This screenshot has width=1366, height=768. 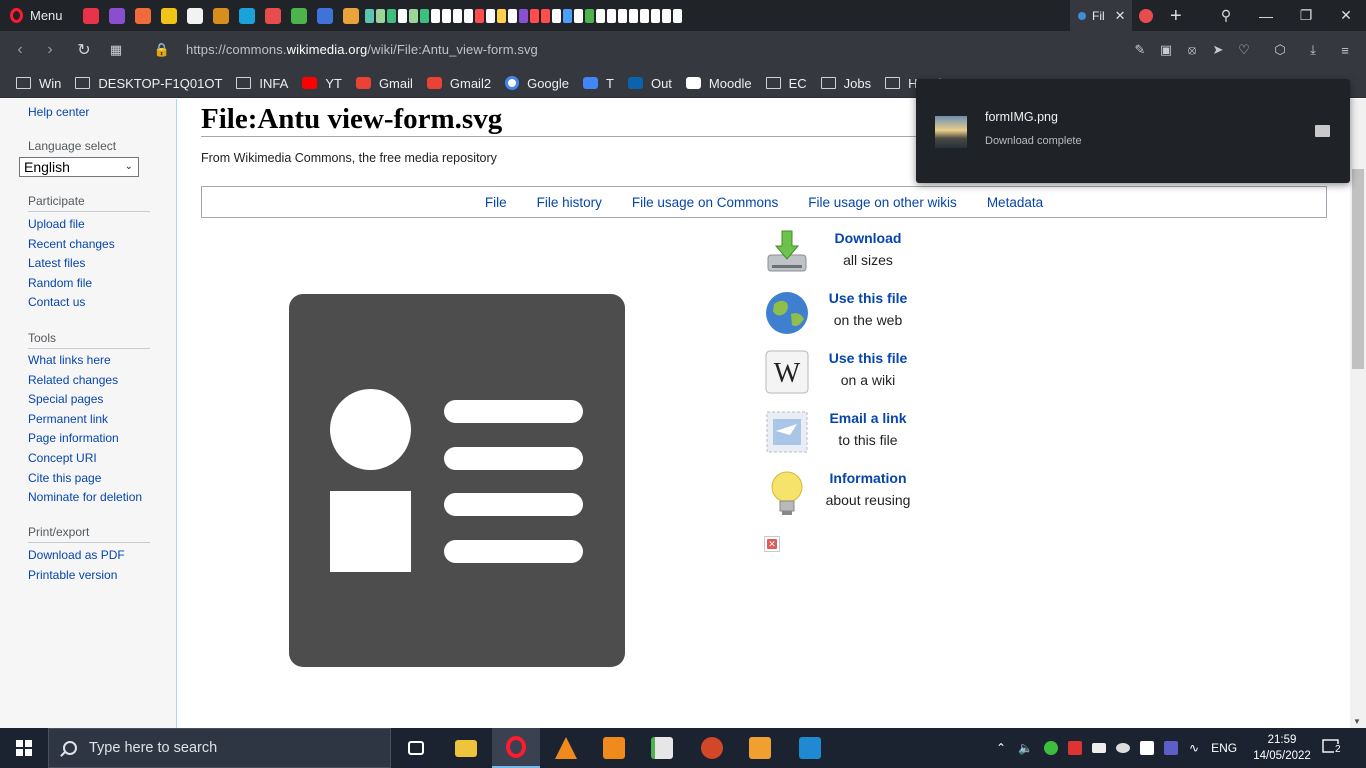 What do you see at coordinates (1146, 15) in the screenshot?
I see `google-tab-icon` at bounding box center [1146, 15].